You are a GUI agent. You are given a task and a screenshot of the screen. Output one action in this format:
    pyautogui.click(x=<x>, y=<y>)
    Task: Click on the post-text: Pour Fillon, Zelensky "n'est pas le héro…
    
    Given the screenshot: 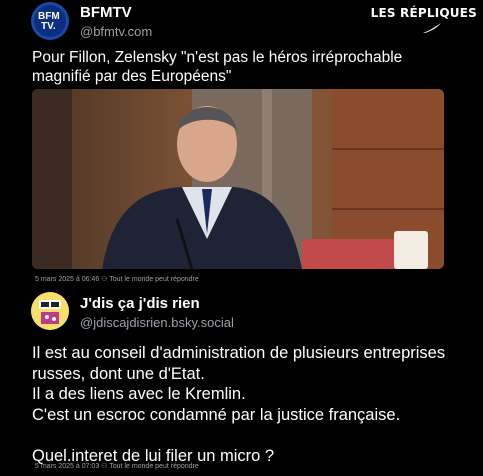 What is the action you would take?
    pyautogui.click(x=217, y=67)
    